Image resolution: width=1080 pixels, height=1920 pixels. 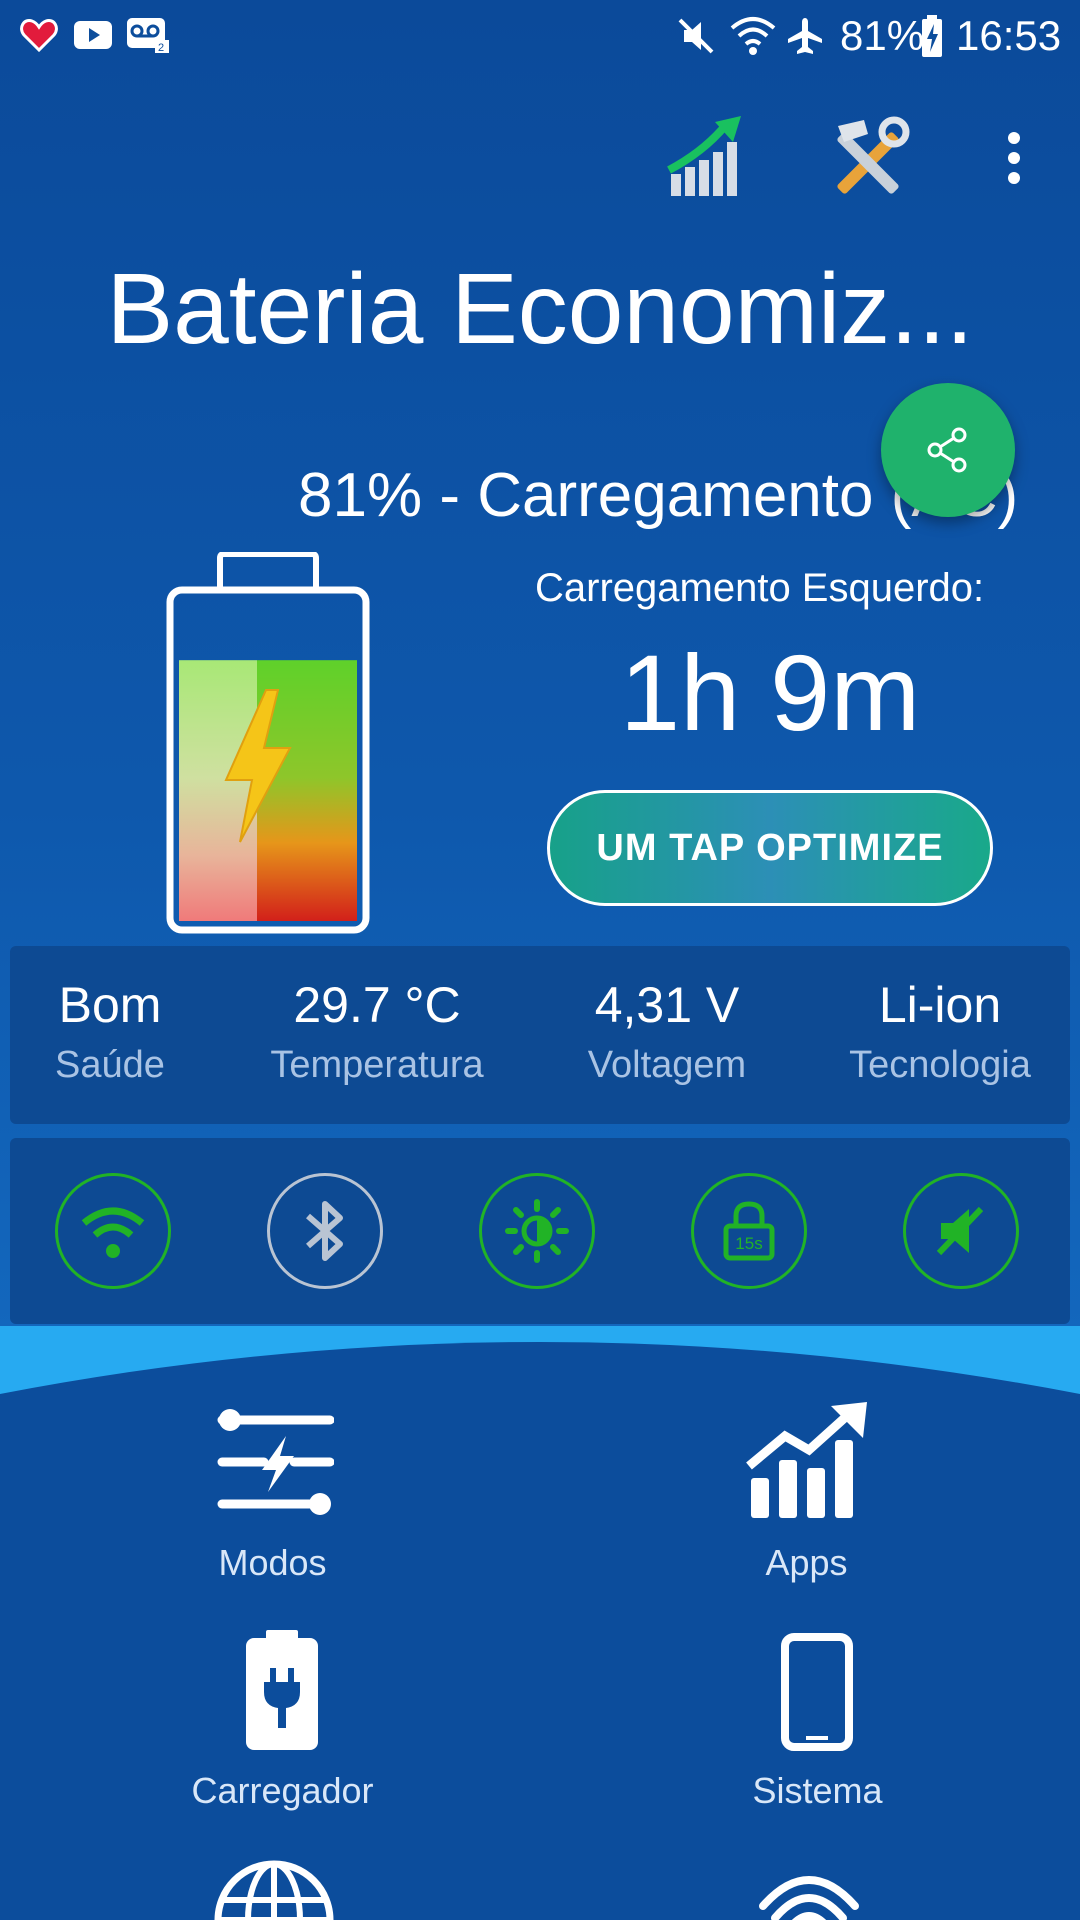 I want to click on temperature-value: 29.7 °C, so click(x=377, y=1005).